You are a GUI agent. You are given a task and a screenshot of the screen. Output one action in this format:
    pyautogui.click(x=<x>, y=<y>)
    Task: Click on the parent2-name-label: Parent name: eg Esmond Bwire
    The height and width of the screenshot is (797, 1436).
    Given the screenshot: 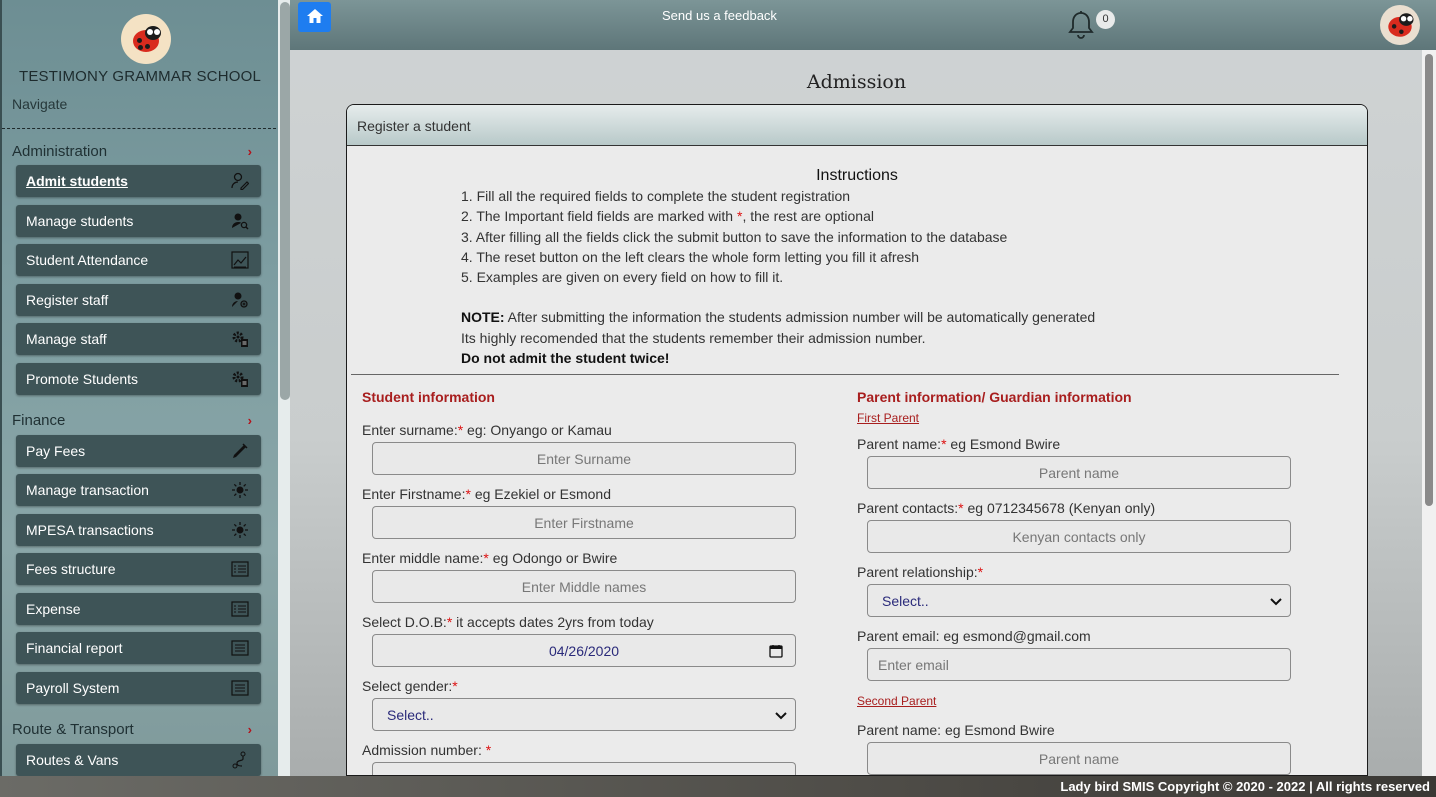 What is the action you would take?
    pyautogui.click(x=956, y=730)
    